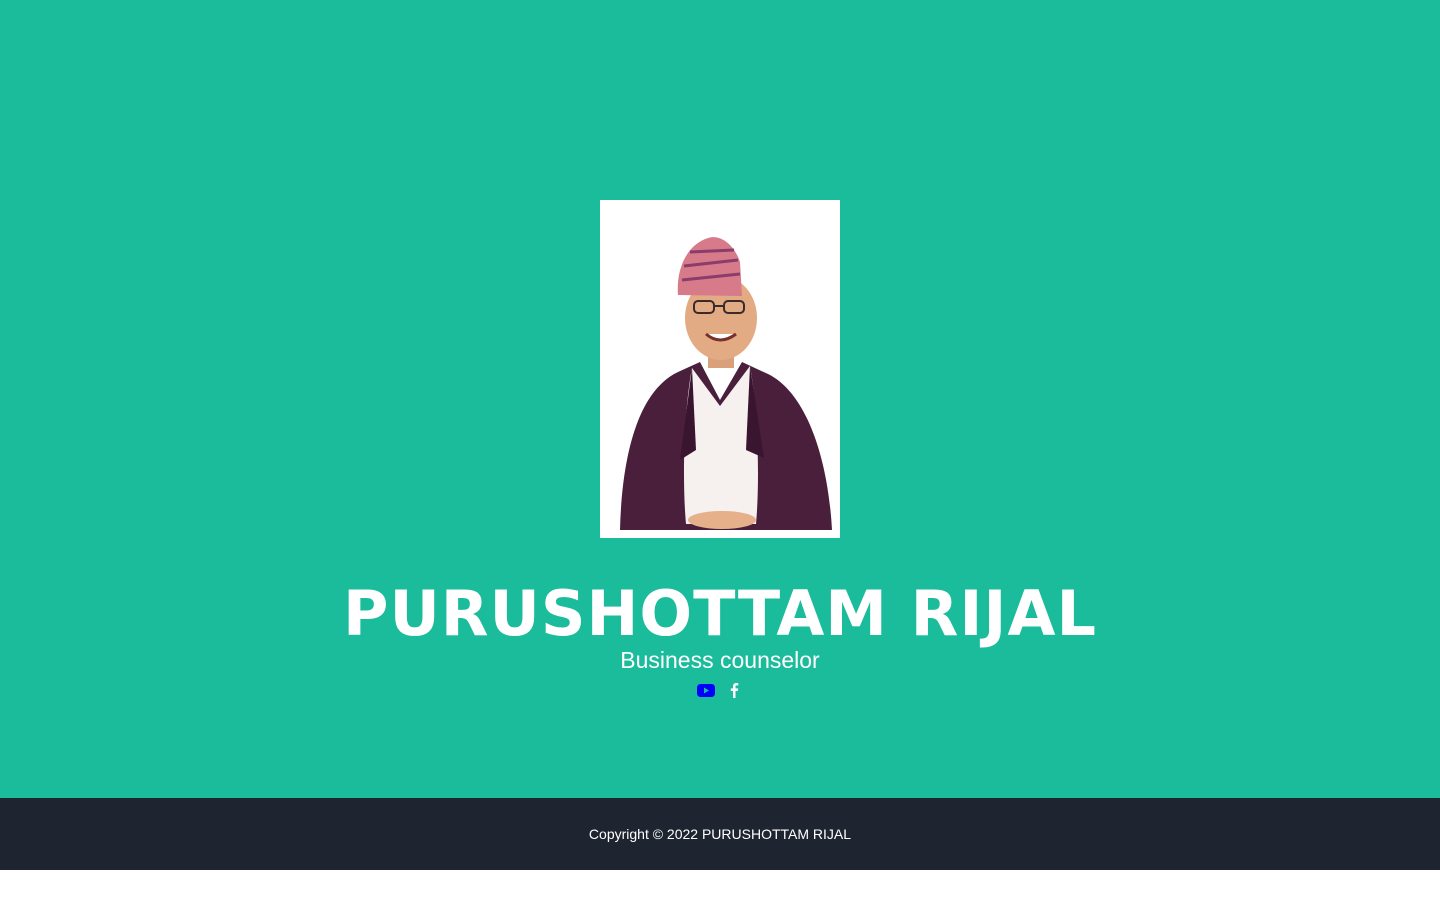 The height and width of the screenshot is (900, 1440). Describe the element at coordinates (720, 660) in the screenshot. I see `page-subtitle: Business counselor` at that location.